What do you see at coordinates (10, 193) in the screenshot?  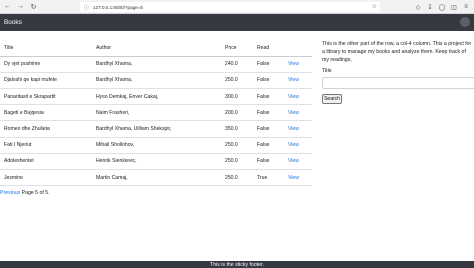 I see `previous-page-link: Previous` at bounding box center [10, 193].